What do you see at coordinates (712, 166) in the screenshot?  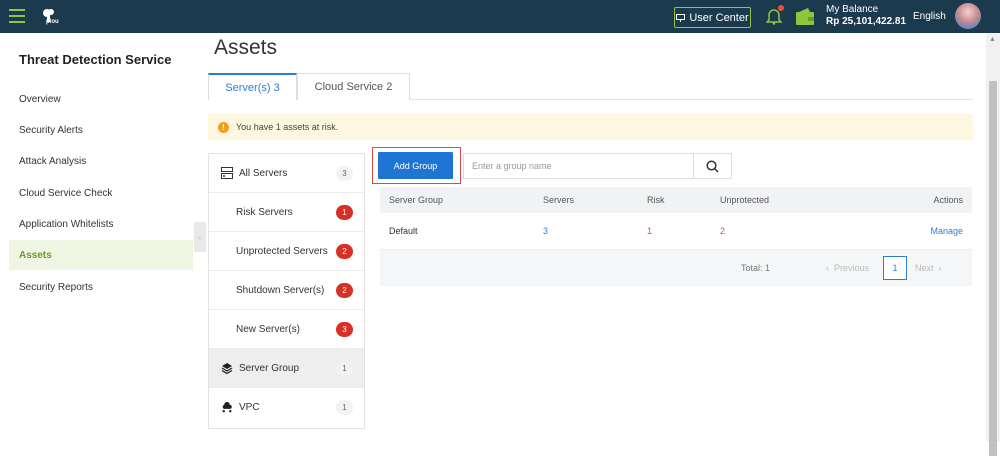 I see `search-icon` at bounding box center [712, 166].